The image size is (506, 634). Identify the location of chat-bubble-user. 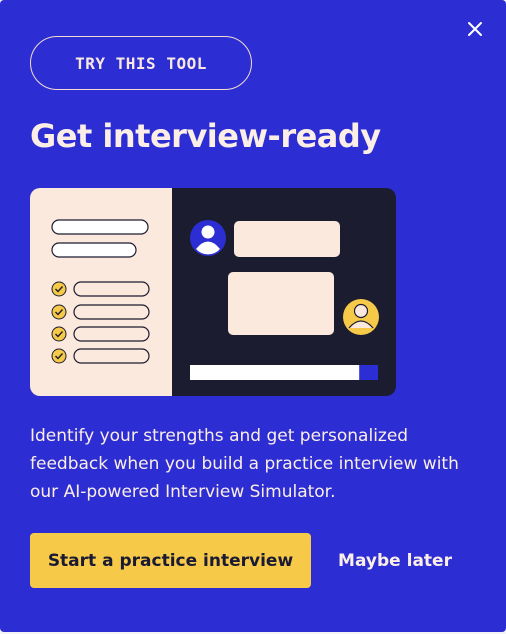
(281, 303).